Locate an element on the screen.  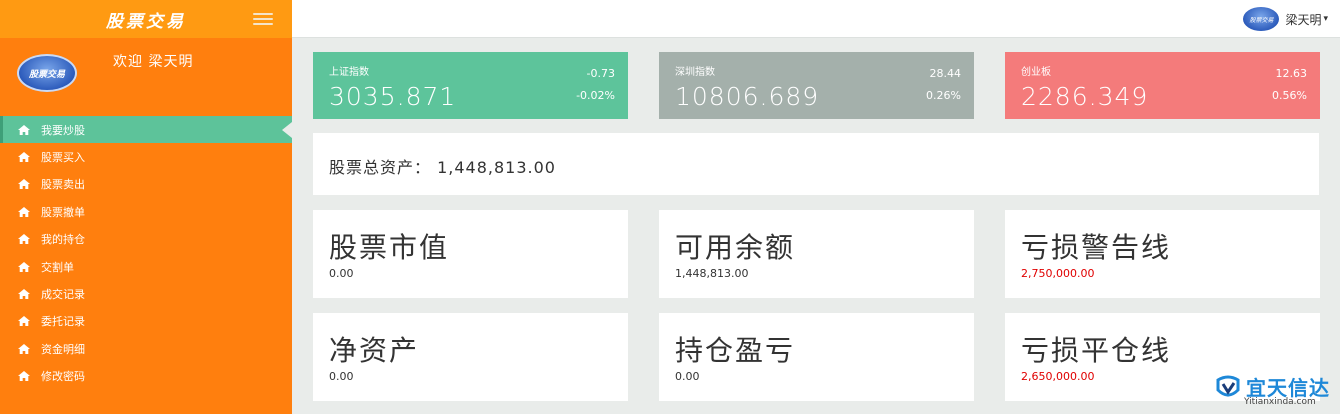
stat-card-loss-warning-line: 亏损警告线 2,750,000.00 is located at coordinates (1162, 254).